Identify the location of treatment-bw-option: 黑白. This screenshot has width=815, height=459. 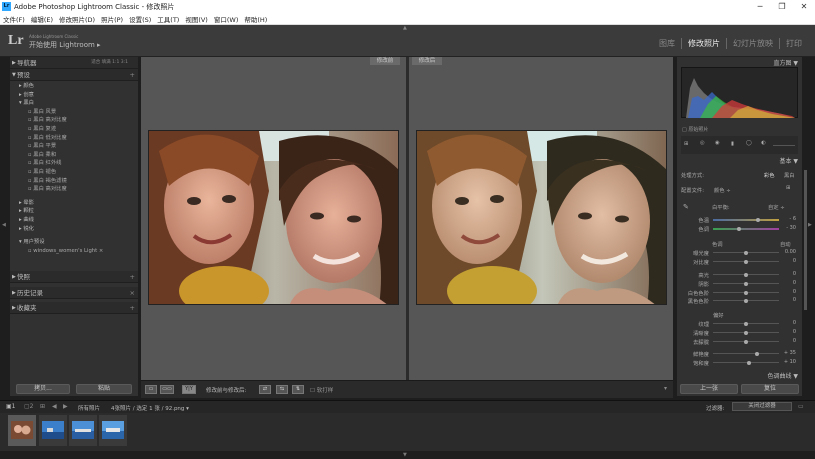
(789, 175).